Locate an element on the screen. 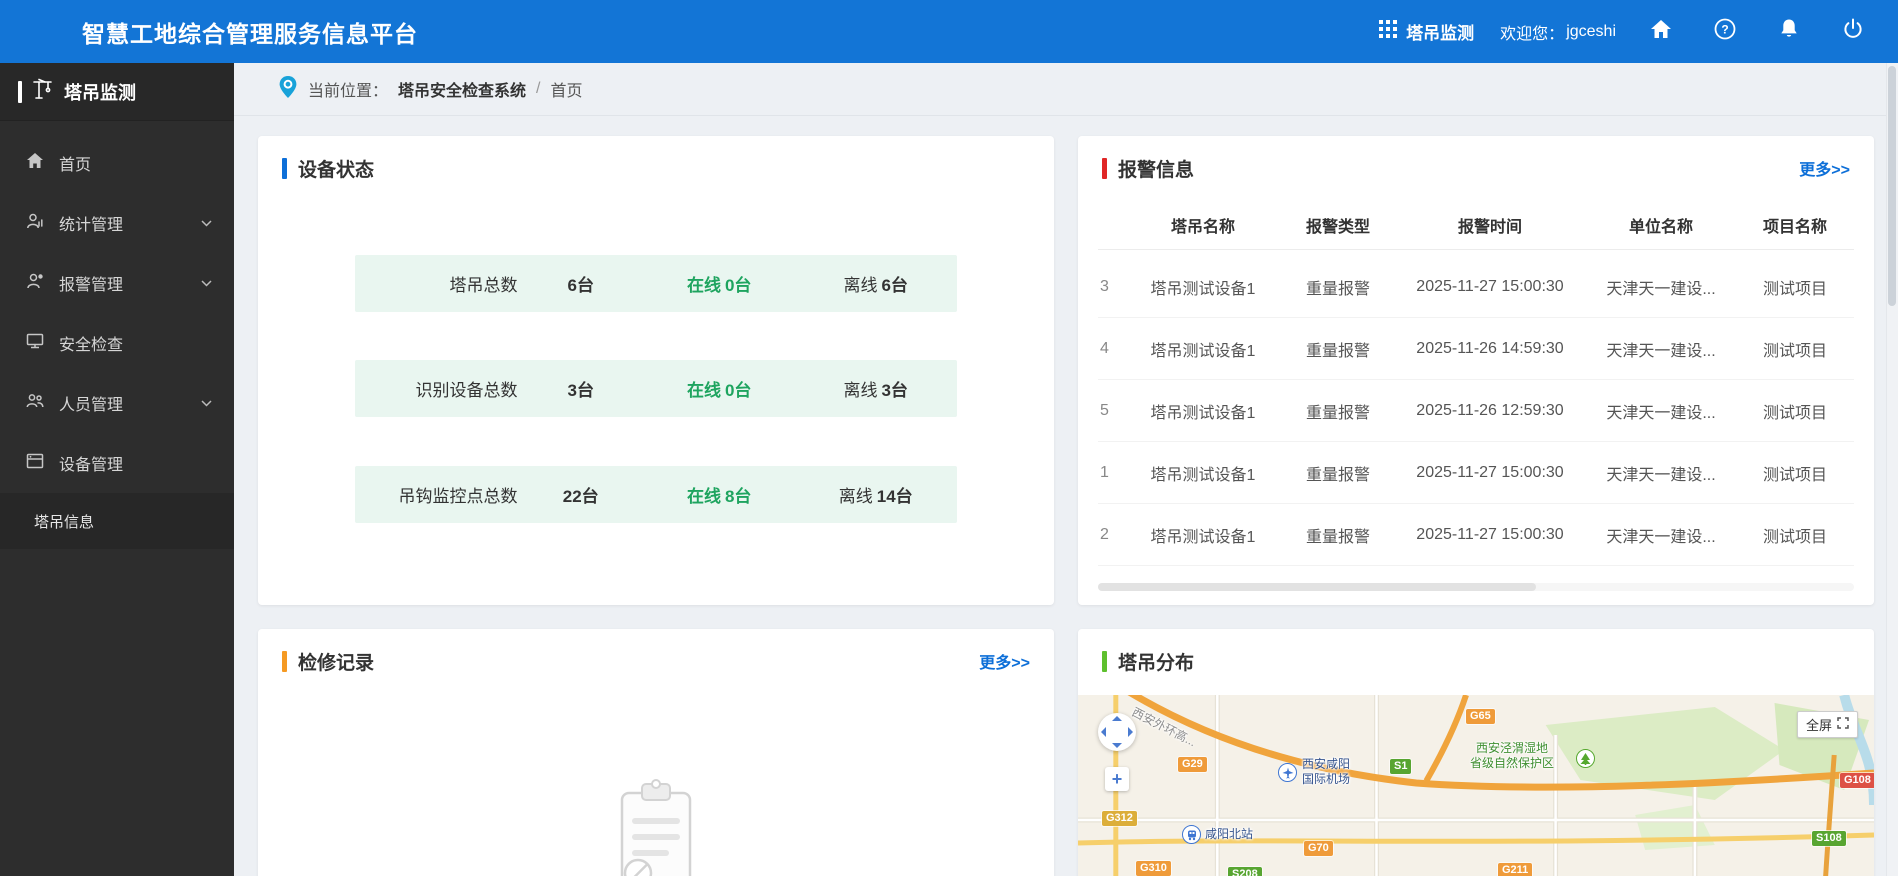  stat-offline: 离线 14台 is located at coordinates (875, 496).